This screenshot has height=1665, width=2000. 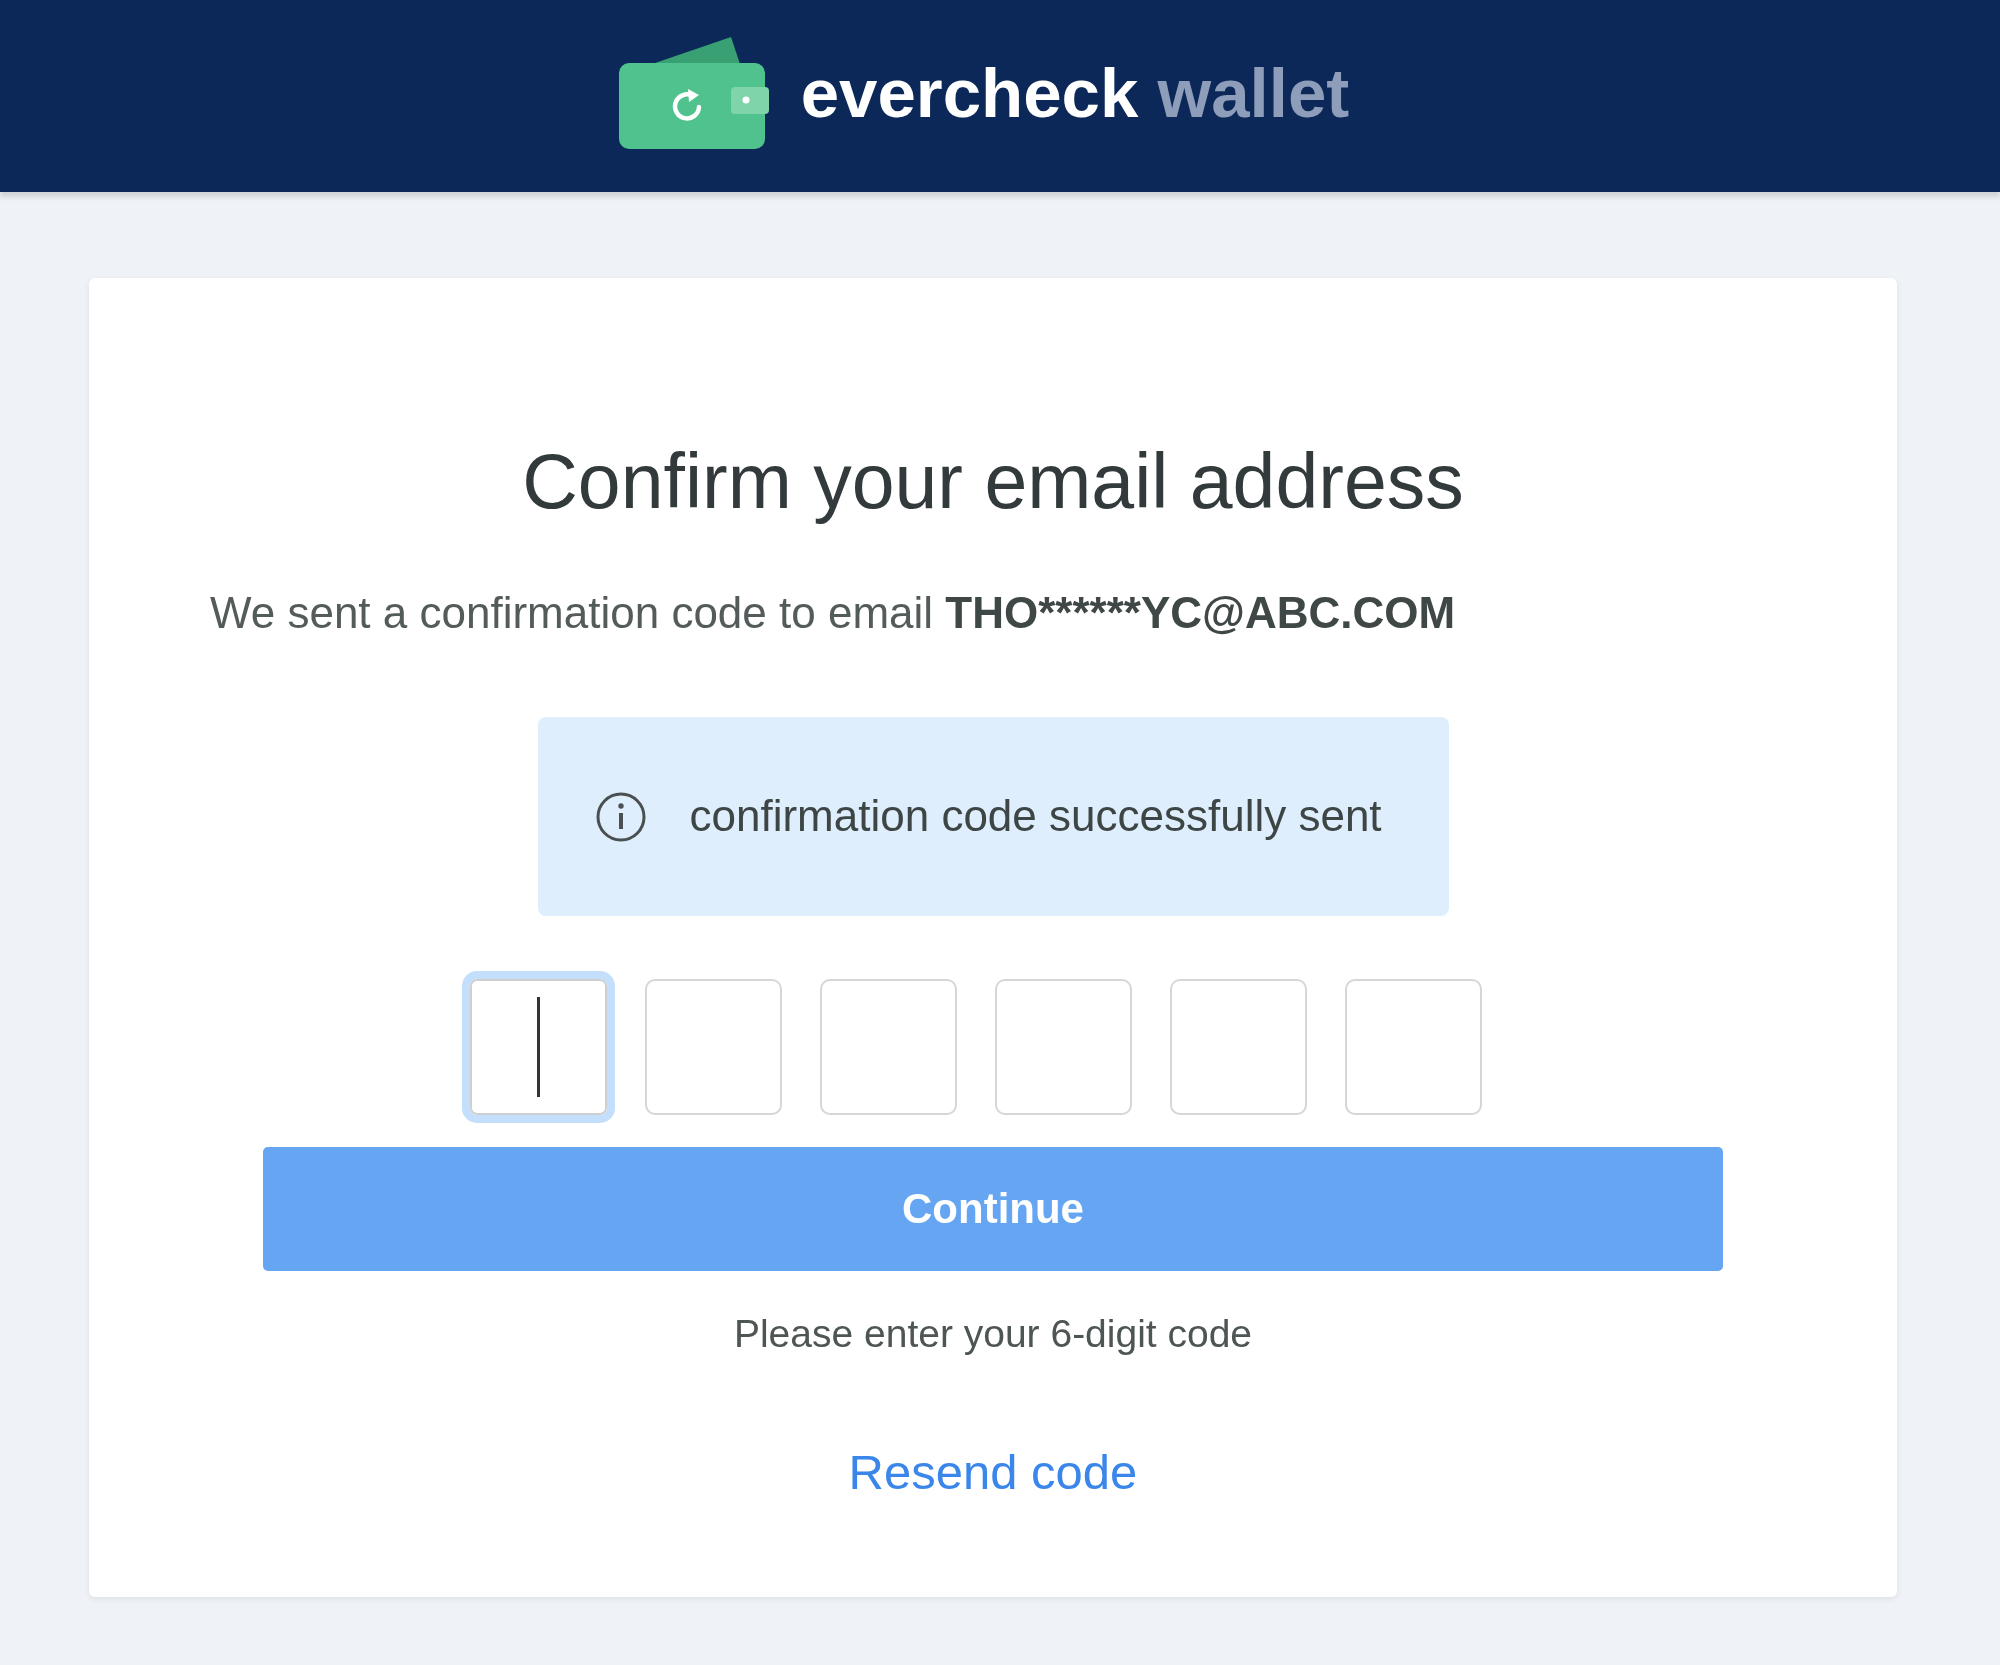 I want to click on resend-code-link: Resend code, so click(x=993, y=1472).